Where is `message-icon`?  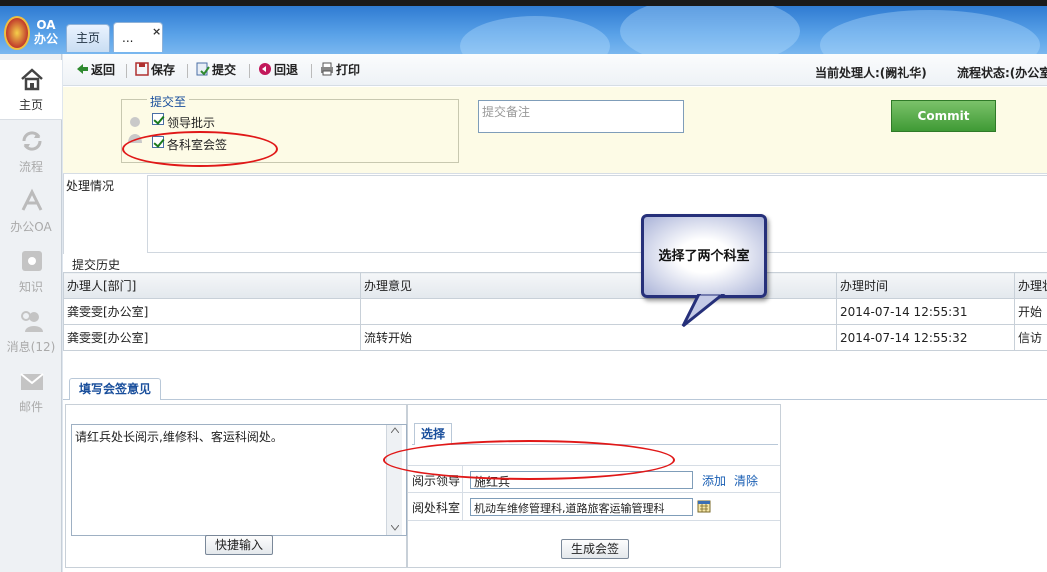
message-icon is located at coordinates (32, 321).